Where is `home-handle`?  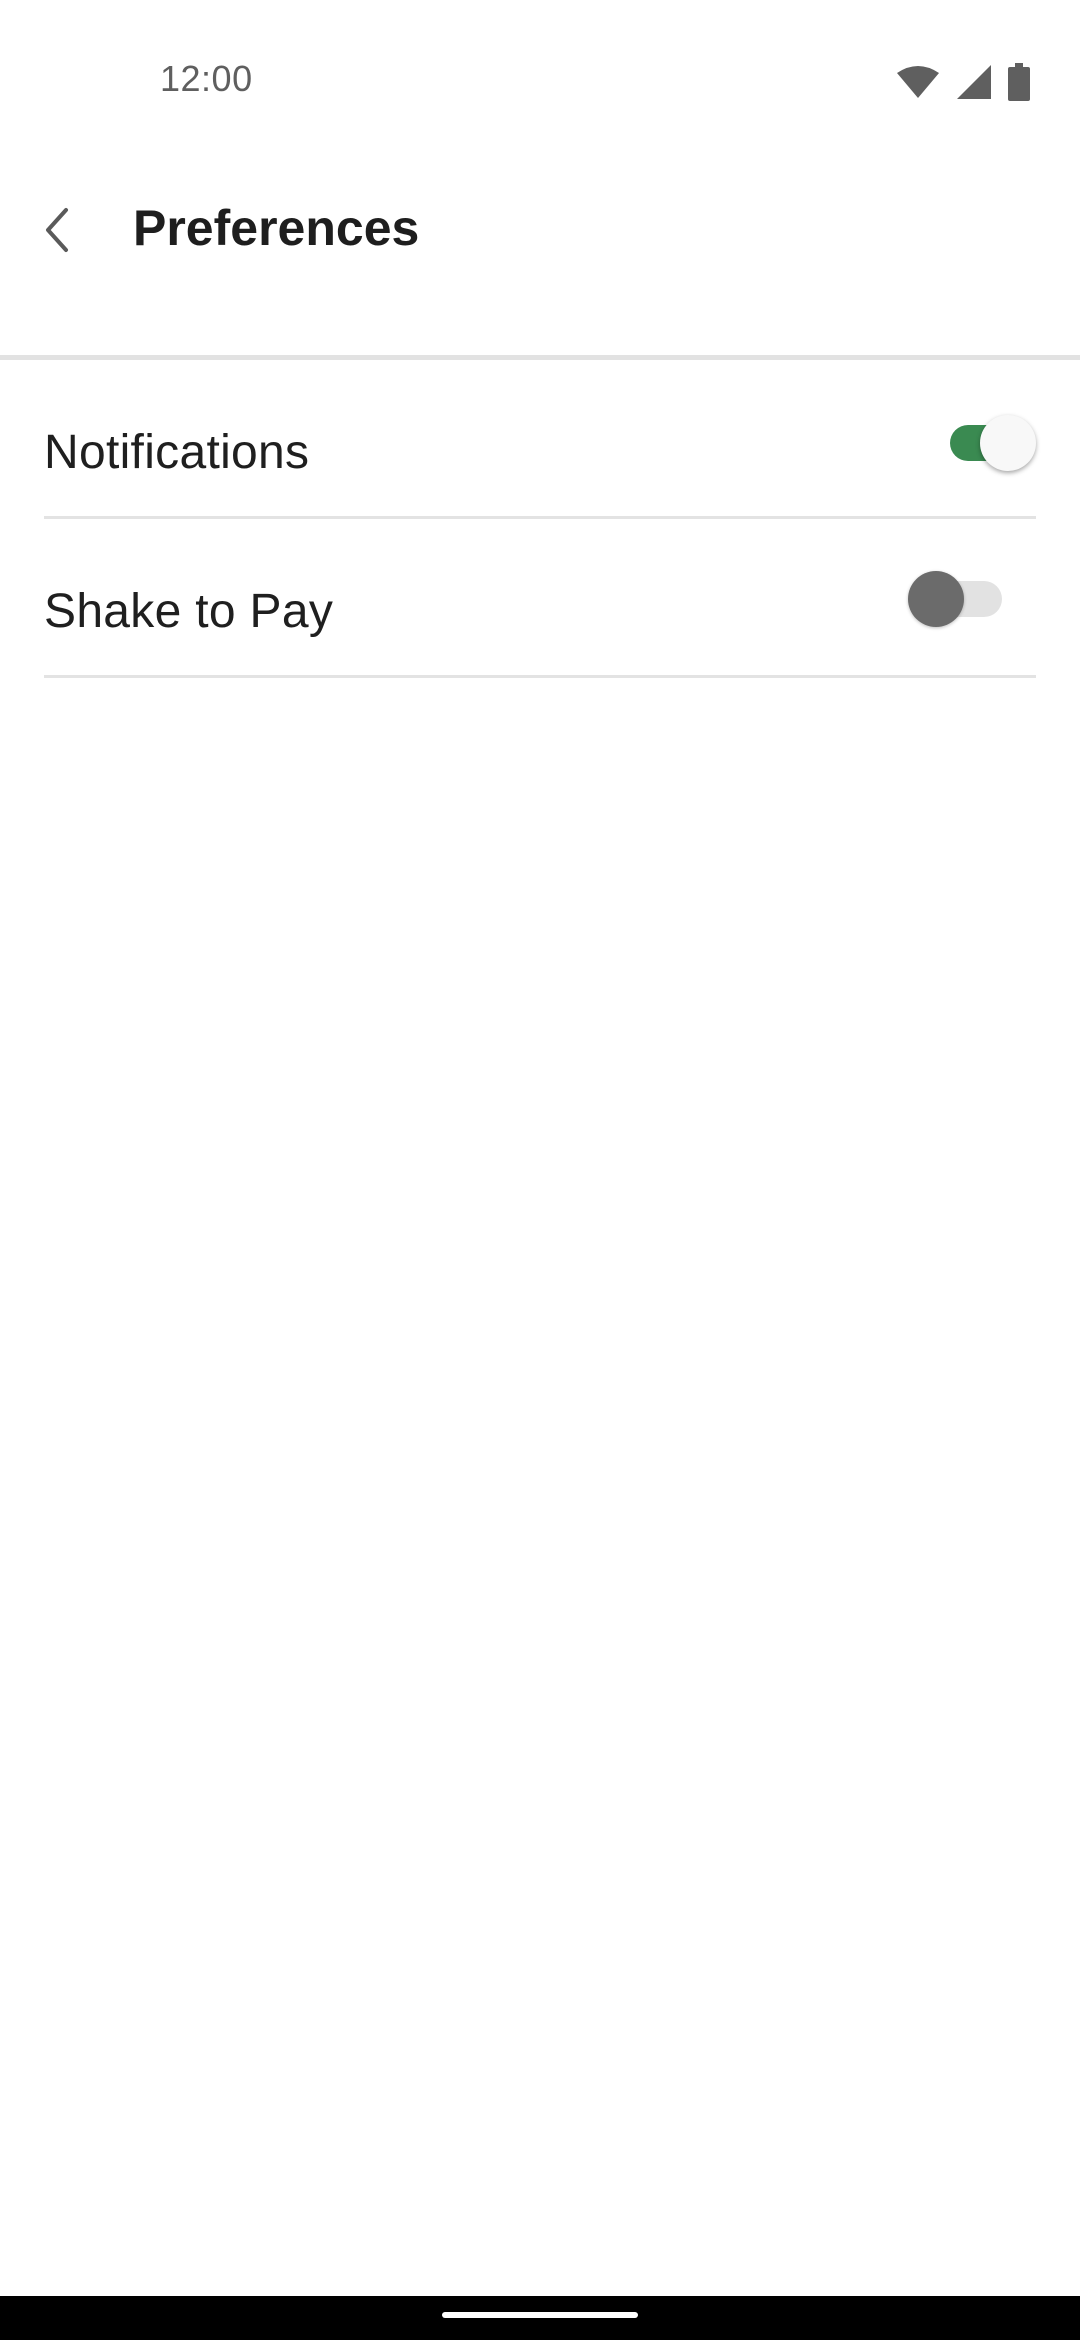
home-handle is located at coordinates (540, 2315).